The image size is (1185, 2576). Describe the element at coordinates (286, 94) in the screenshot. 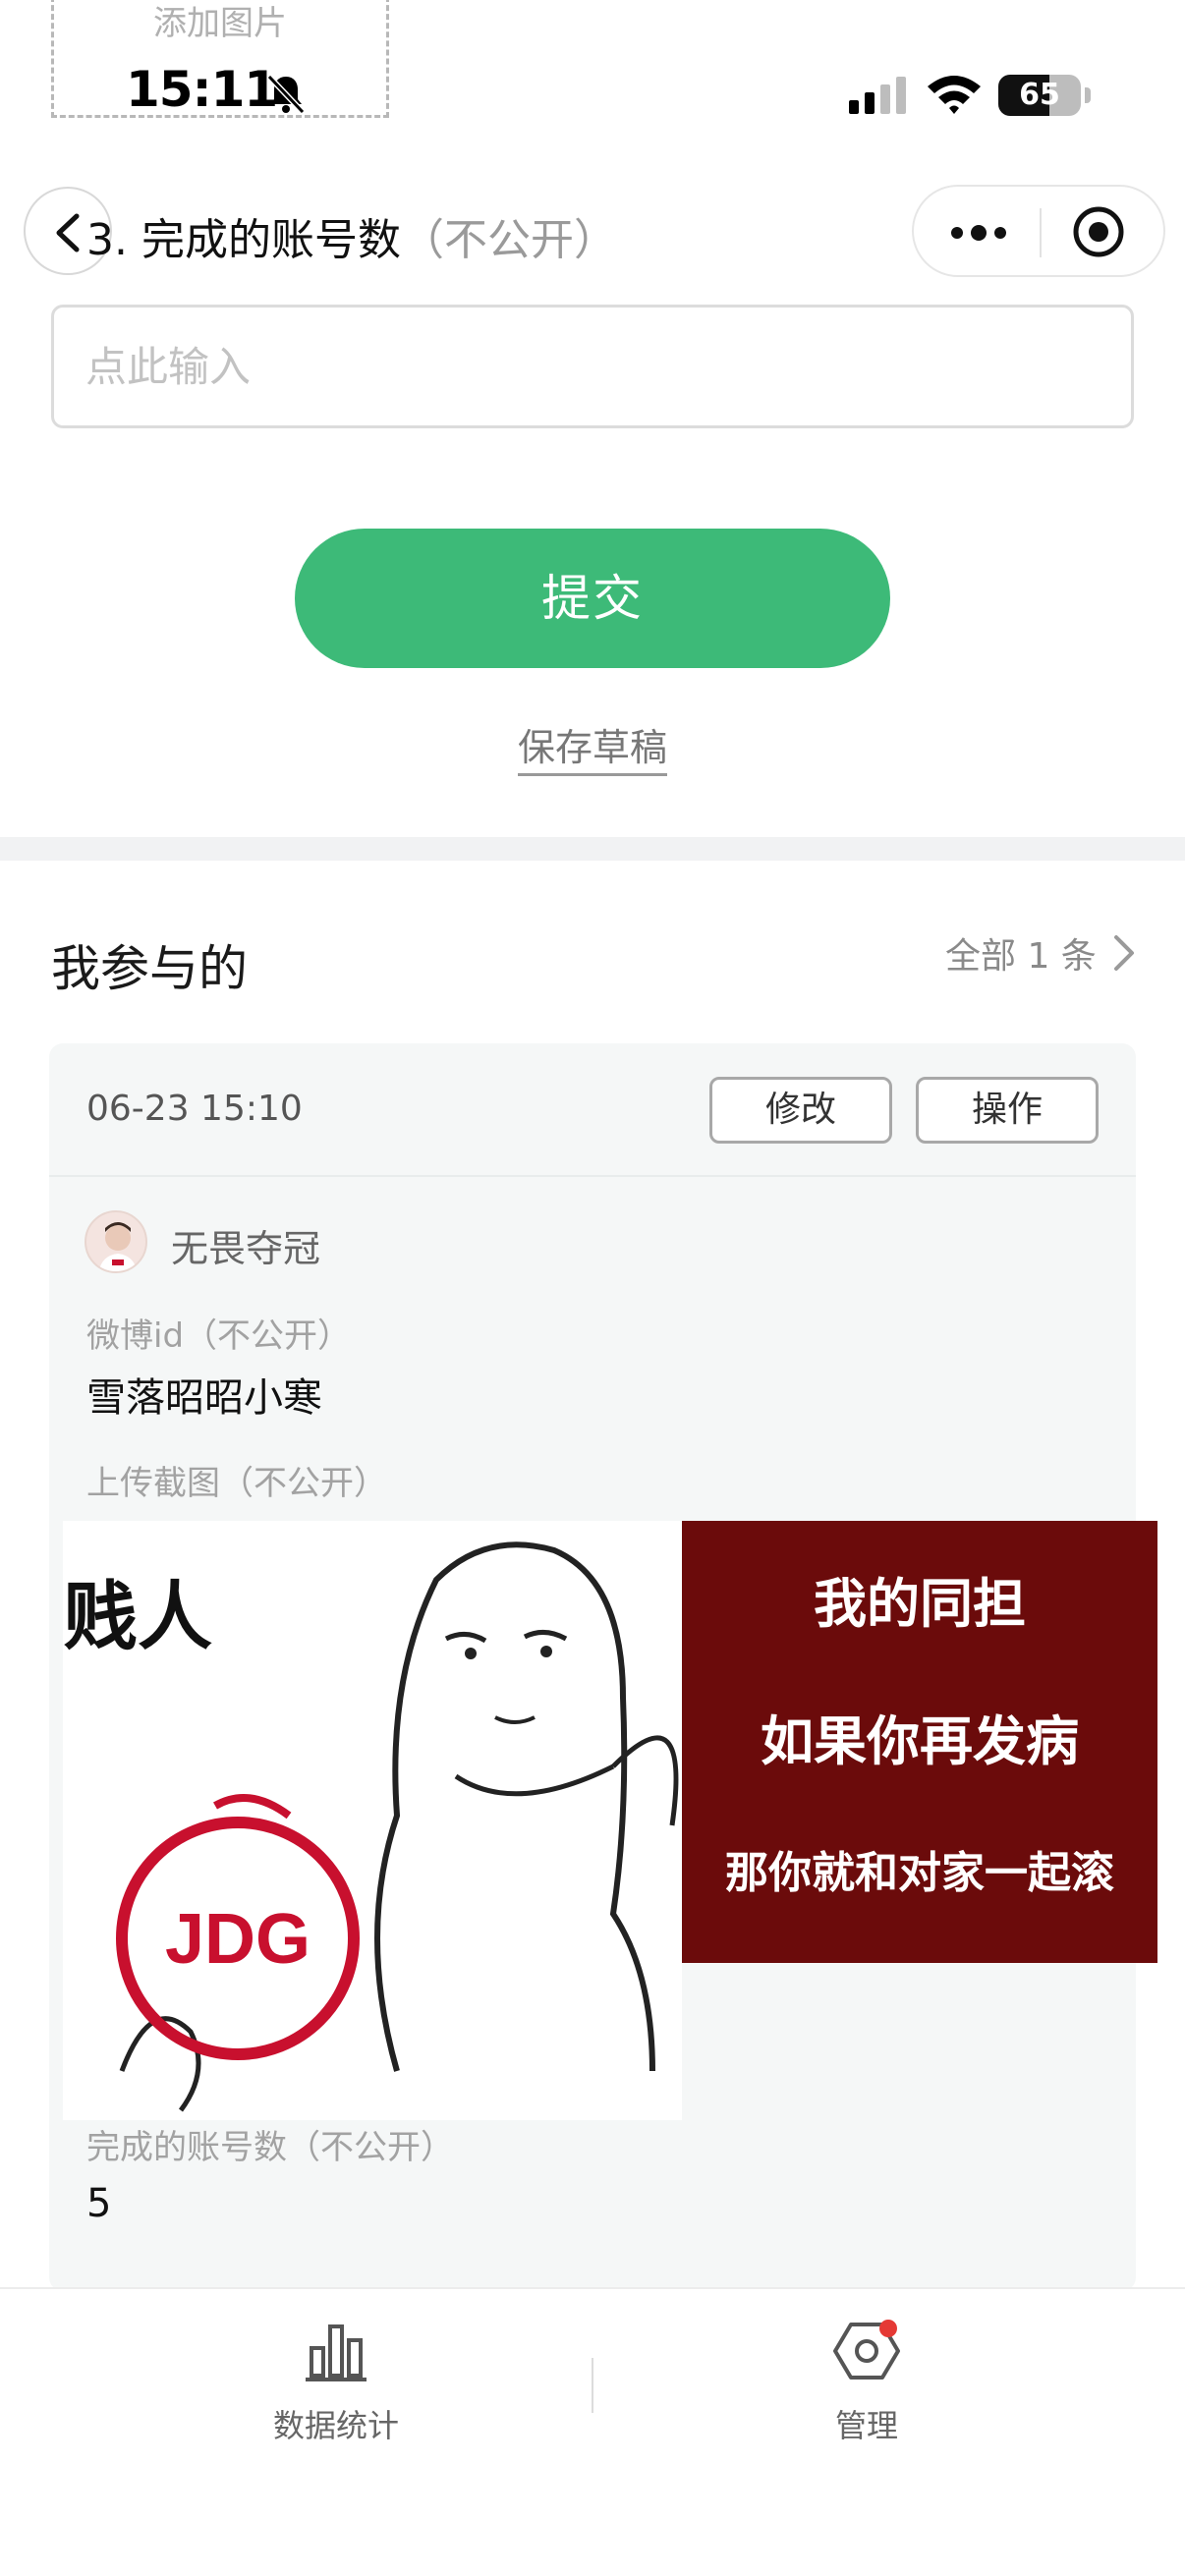

I see `bell-off-icon` at that location.